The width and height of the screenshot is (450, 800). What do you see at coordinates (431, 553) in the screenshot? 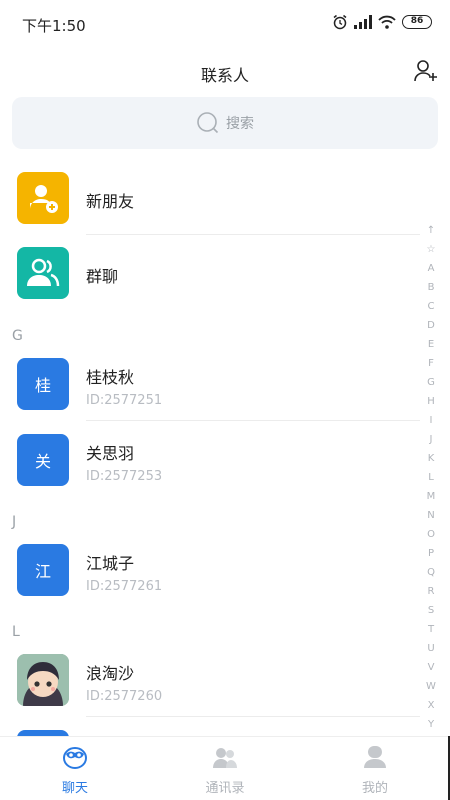
I see `index-letter: P` at bounding box center [431, 553].